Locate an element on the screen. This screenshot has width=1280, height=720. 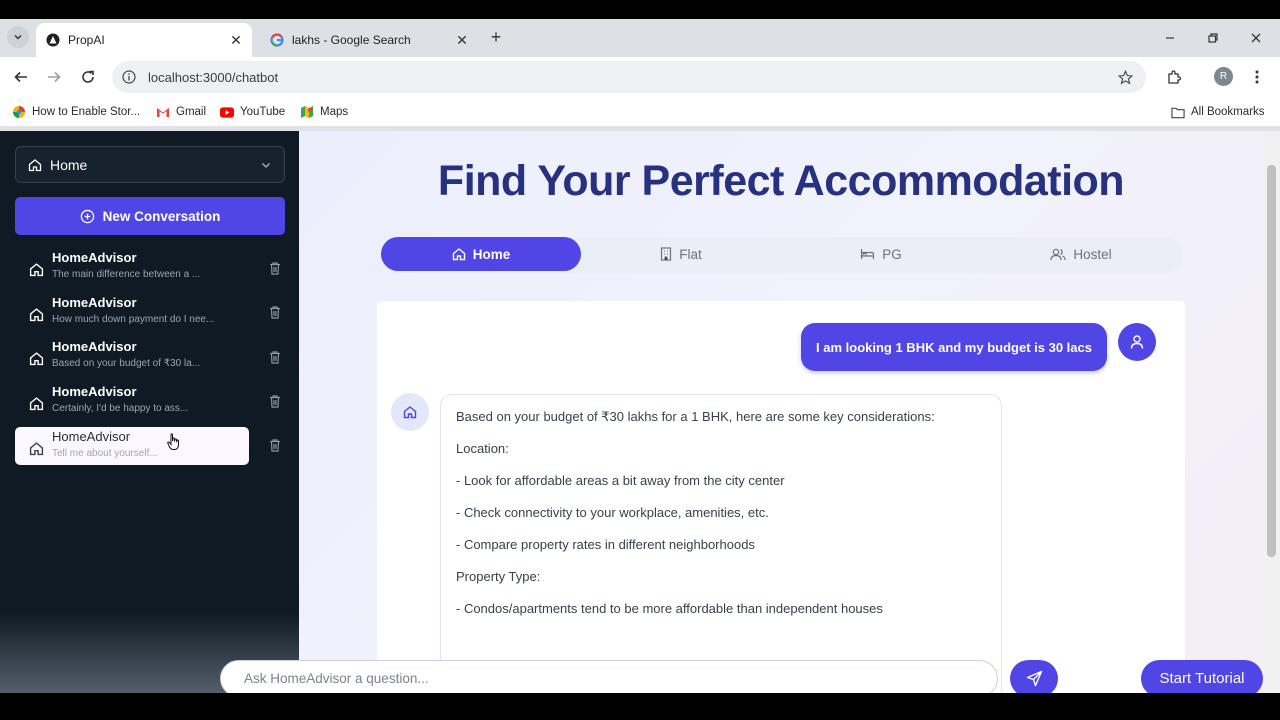
address-bar: localhost:3000/chatbot is located at coordinates (629, 77).